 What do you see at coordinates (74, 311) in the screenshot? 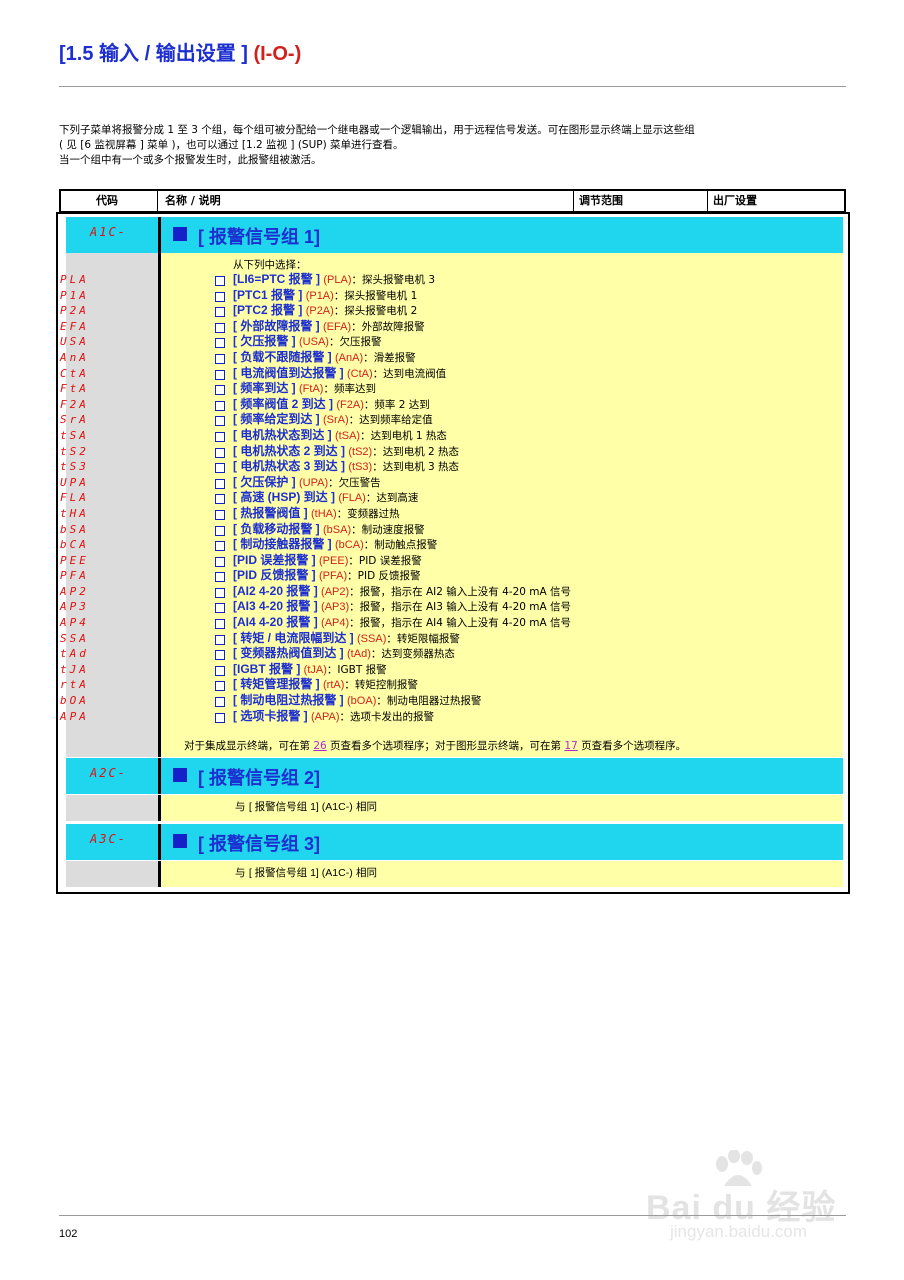
I see `display-code: P2A` at bounding box center [74, 311].